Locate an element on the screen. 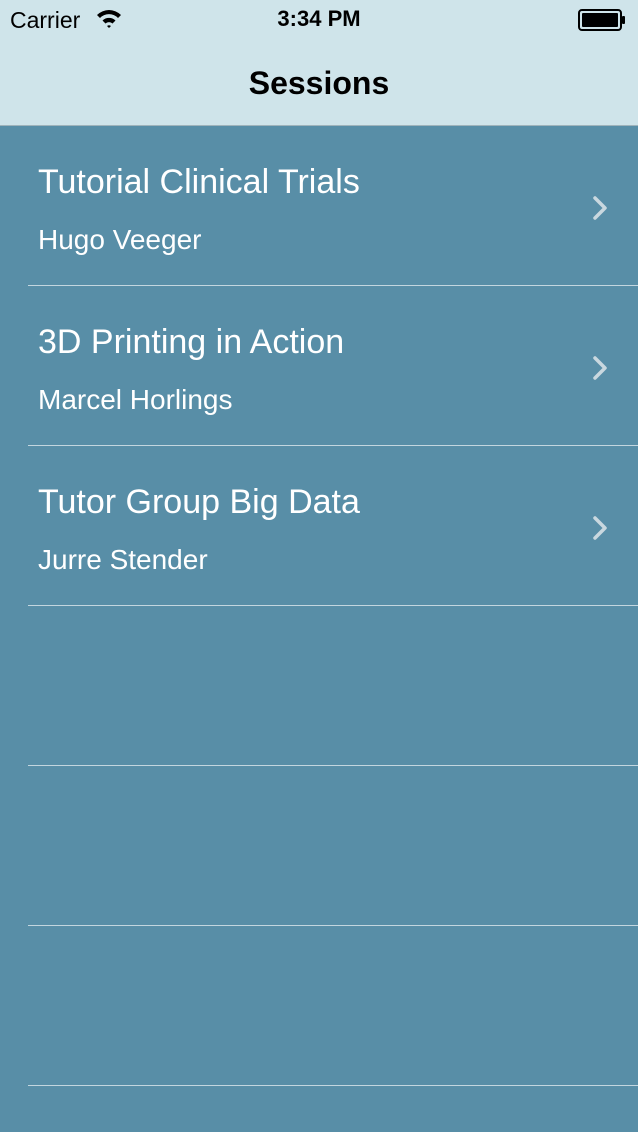 The image size is (638, 1132). session-speaker: Jurre Stender is located at coordinates (123, 559).